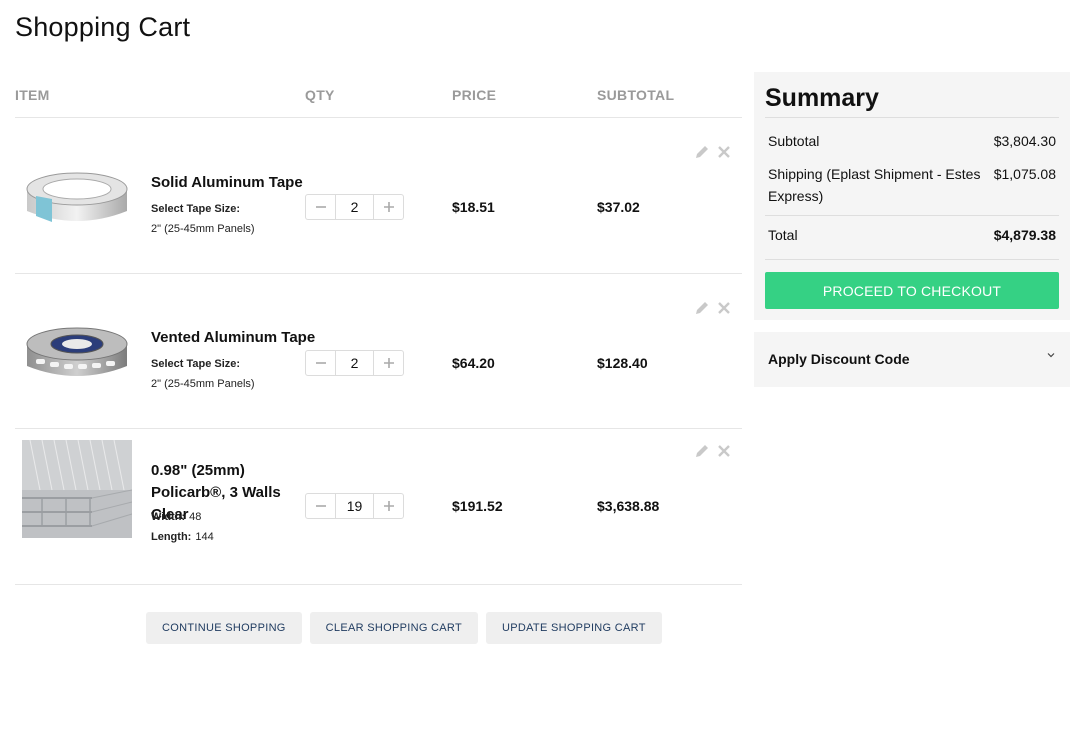 This screenshot has height=731, width=1080. Describe the element at coordinates (236, 338) in the screenshot. I see `item-name: Vented Aluminum Tape` at that location.